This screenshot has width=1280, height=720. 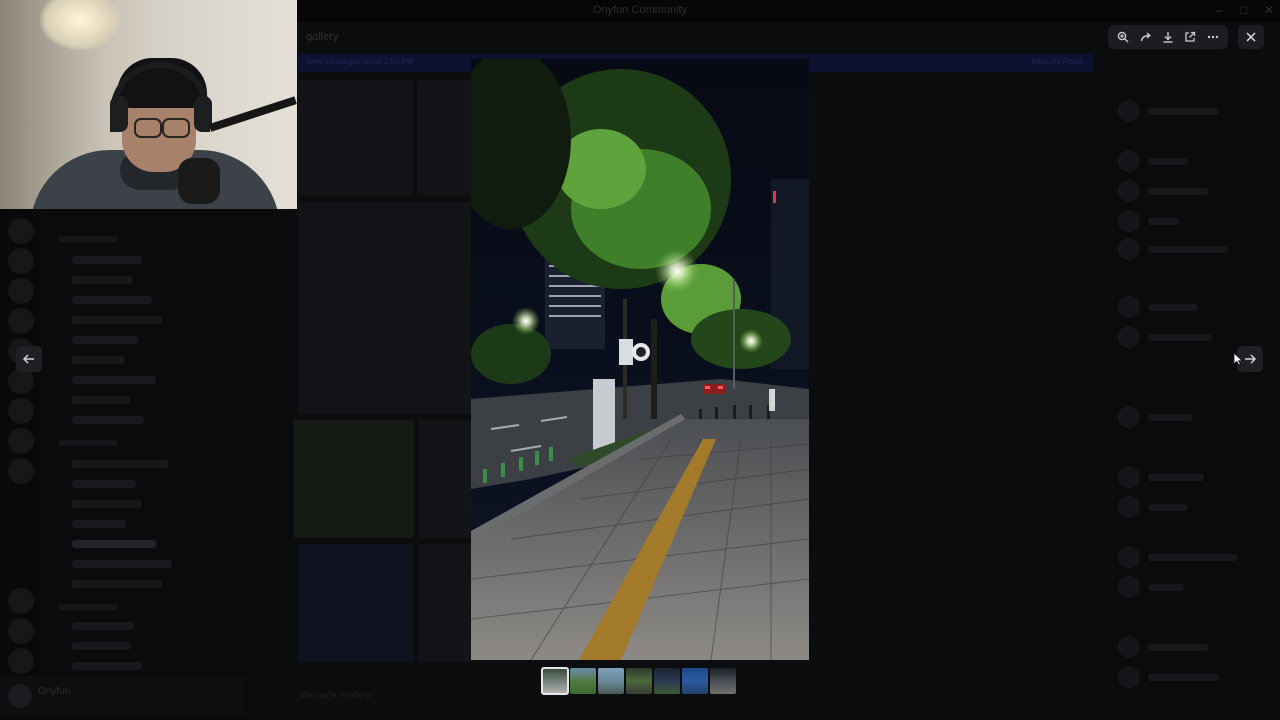 What do you see at coordinates (1195, 395) in the screenshot?
I see `member-list` at bounding box center [1195, 395].